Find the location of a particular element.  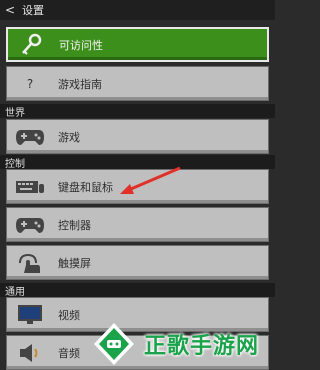

controller-icon is located at coordinates (30, 225).